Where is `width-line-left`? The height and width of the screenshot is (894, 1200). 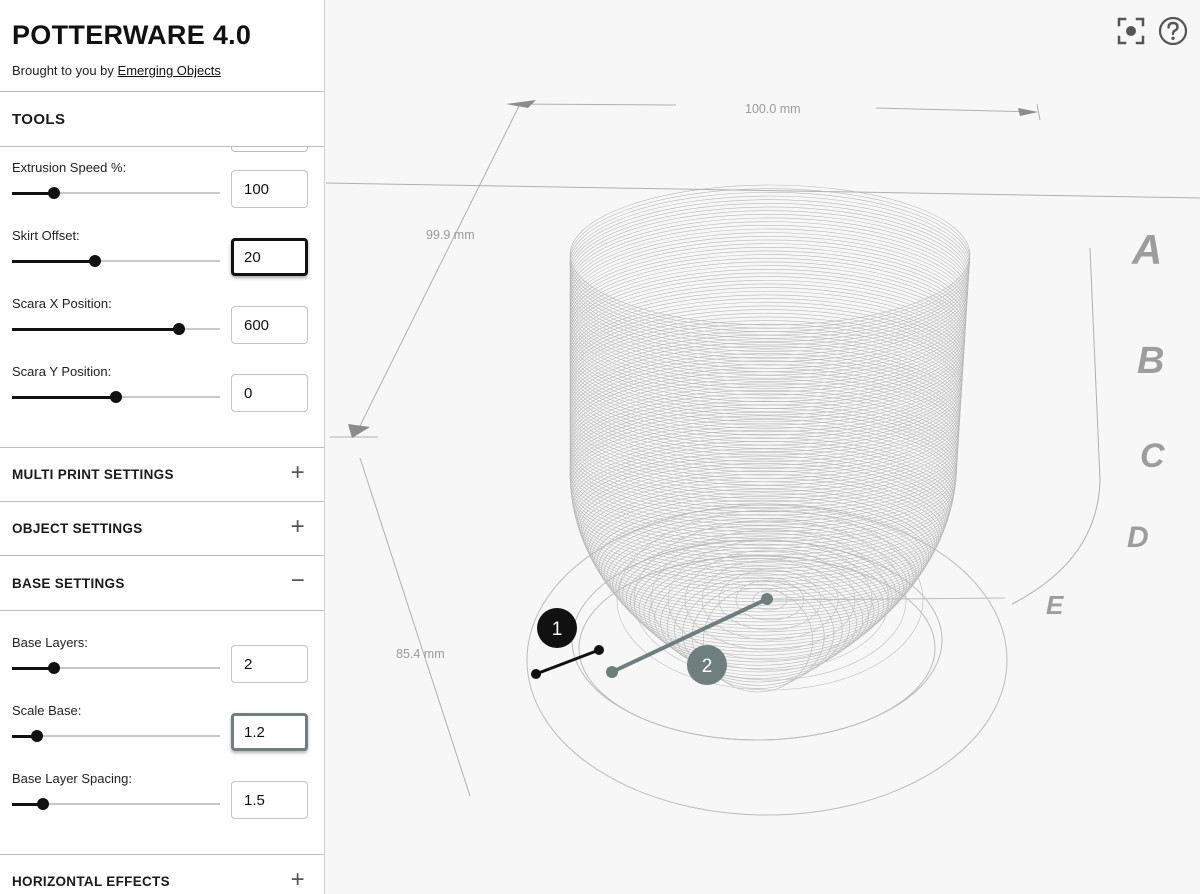 width-line-left is located at coordinates (592, 104).